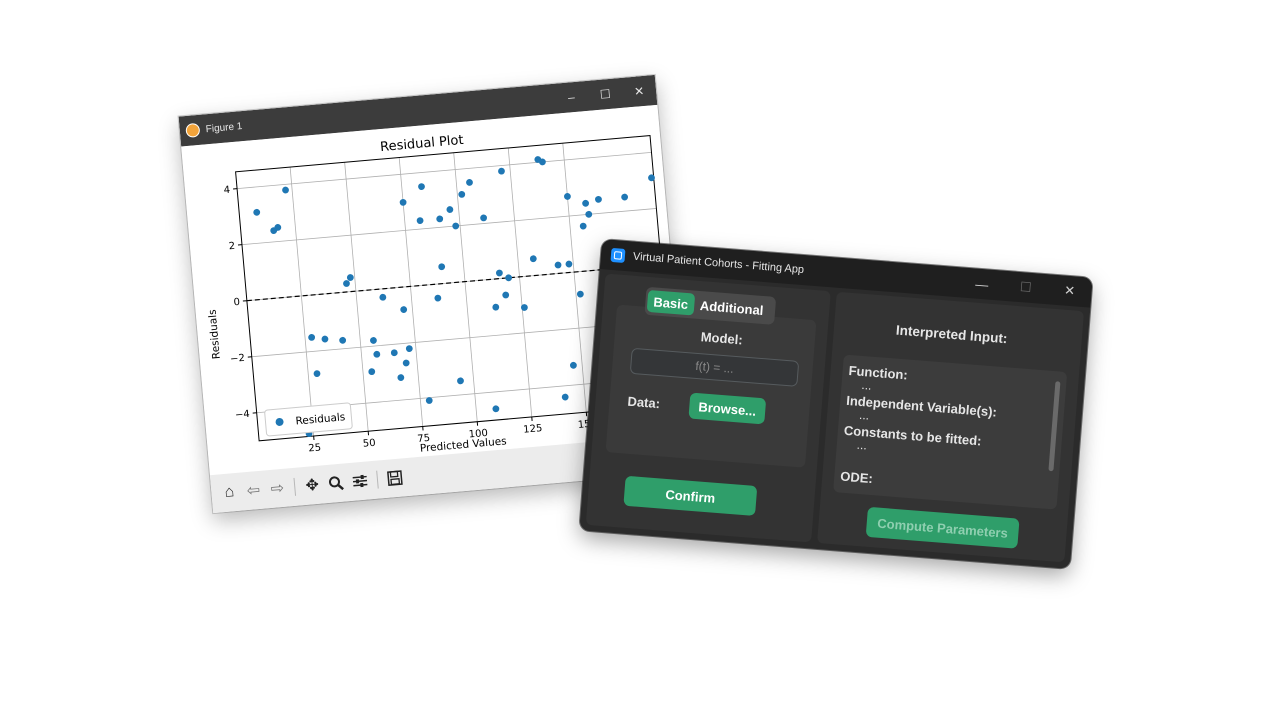 The height and width of the screenshot is (720, 1280). Describe the element at coordinates (643, 402) in the screenshot. I see `data-label: Data:` at that location.